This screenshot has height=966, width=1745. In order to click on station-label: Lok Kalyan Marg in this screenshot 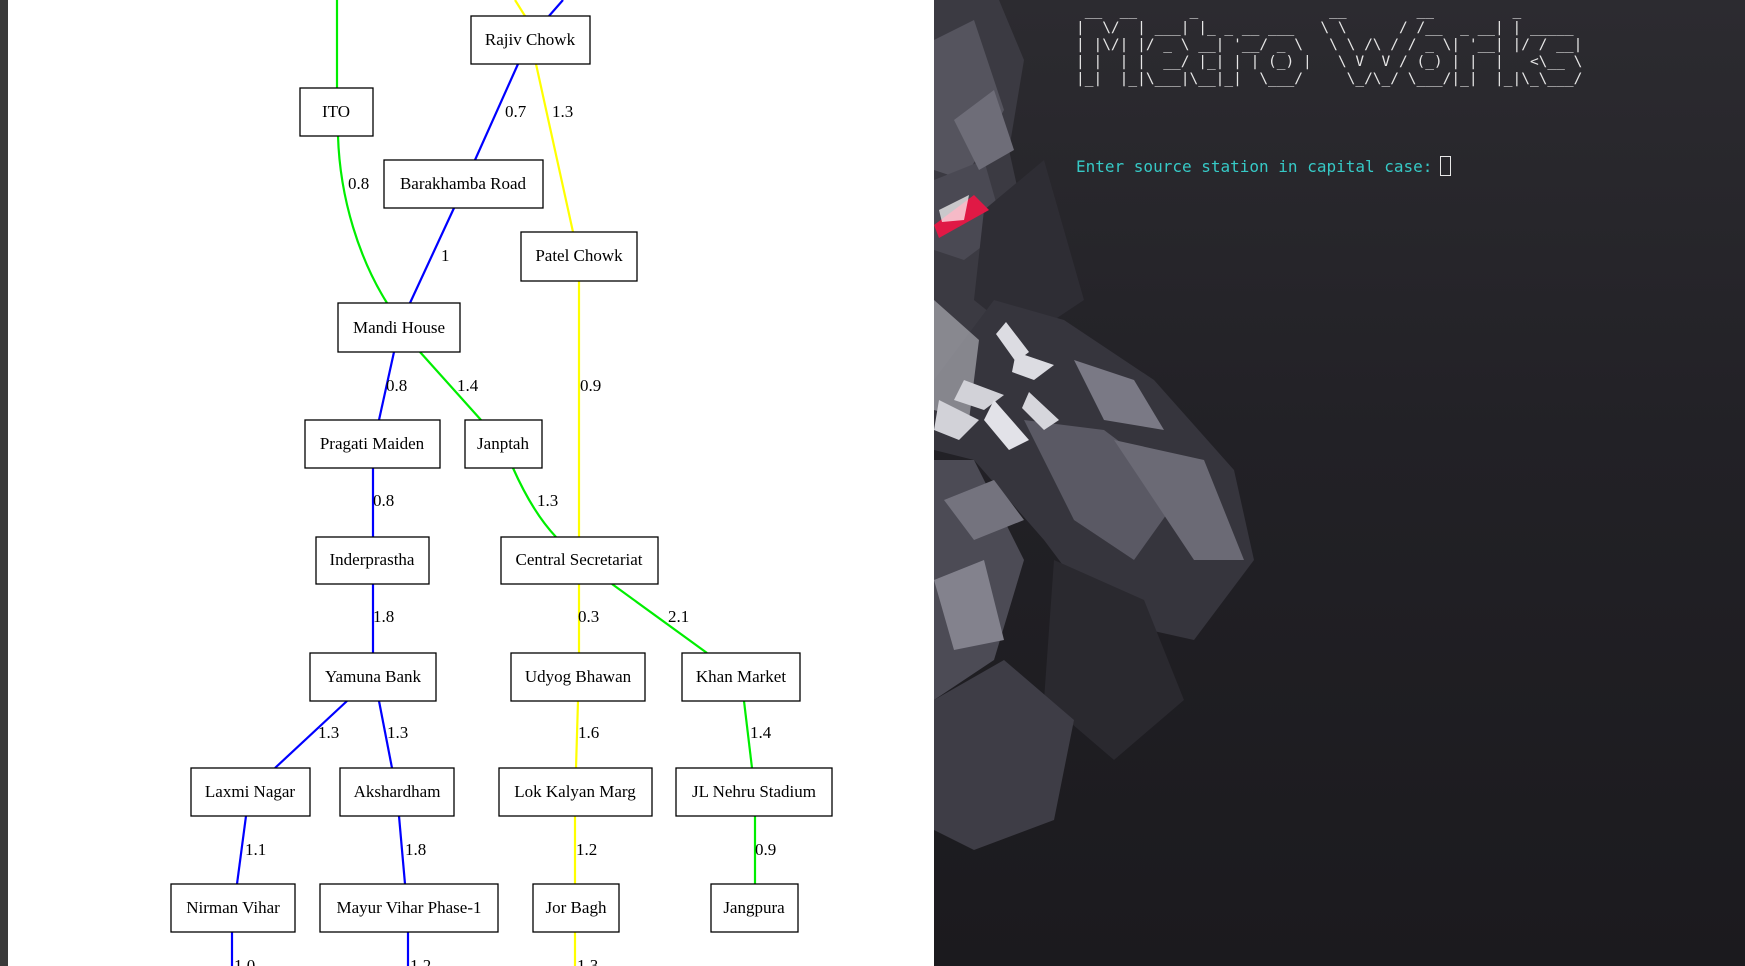, I will do `click(575, 791)`.